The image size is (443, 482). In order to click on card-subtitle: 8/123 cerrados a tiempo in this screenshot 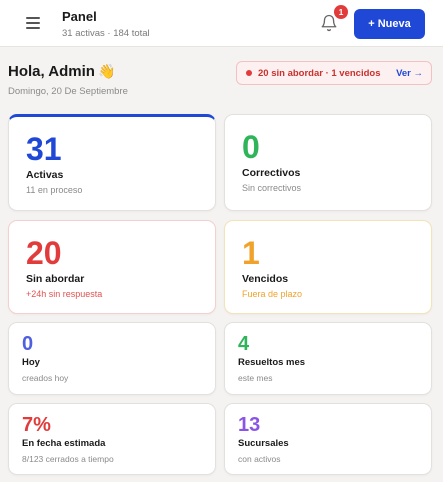, I will do `click(68, 459)`.